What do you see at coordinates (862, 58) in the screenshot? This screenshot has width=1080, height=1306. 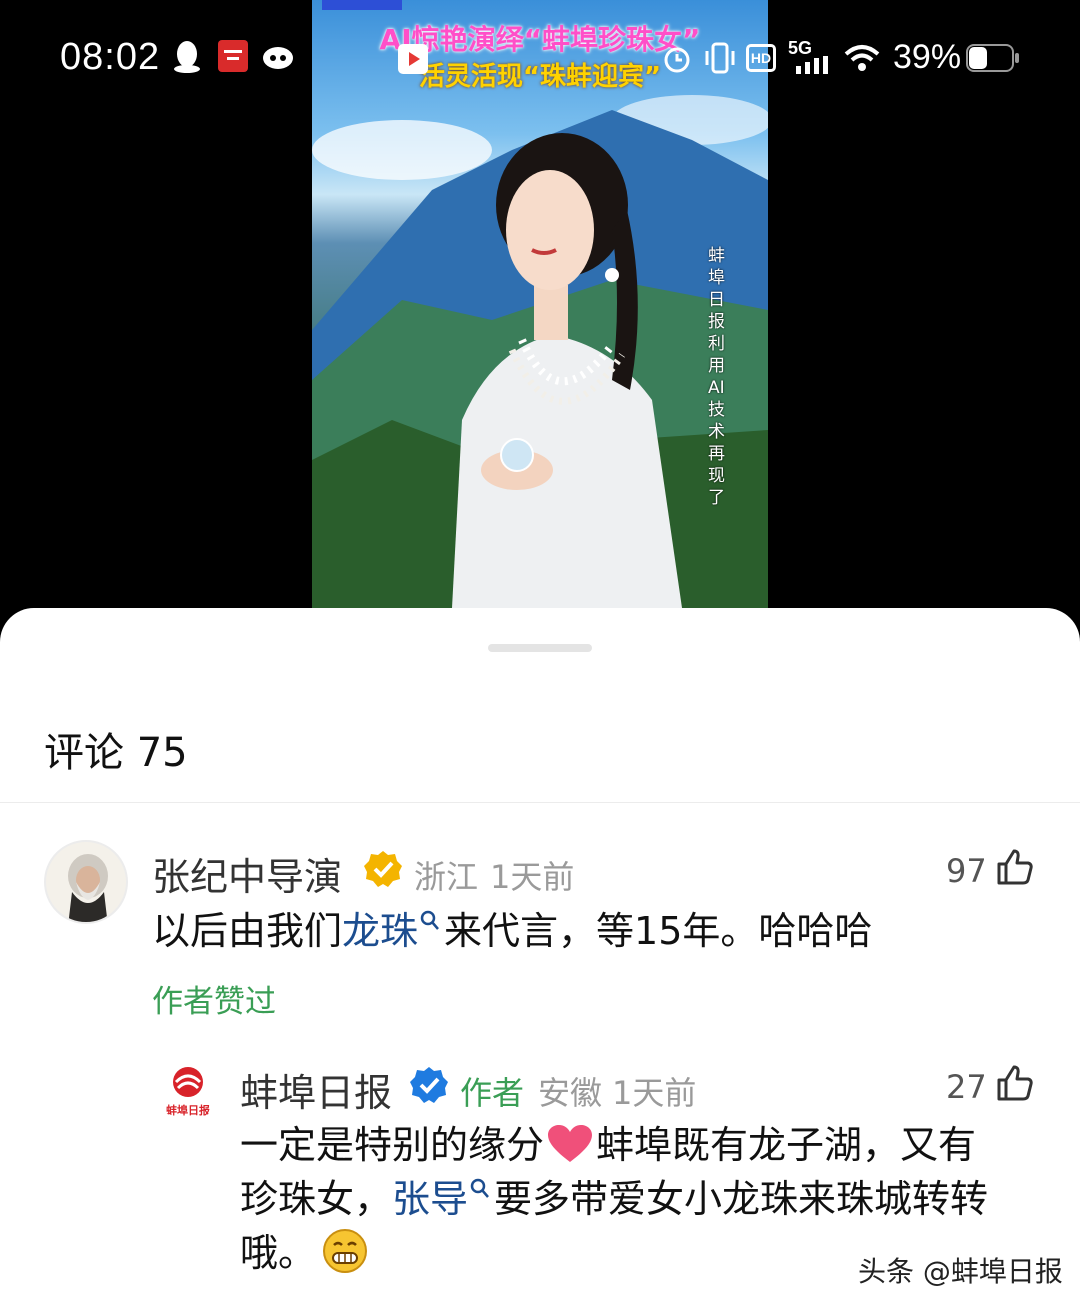 I see `wifi-icon` at bounding box center [862, 58].